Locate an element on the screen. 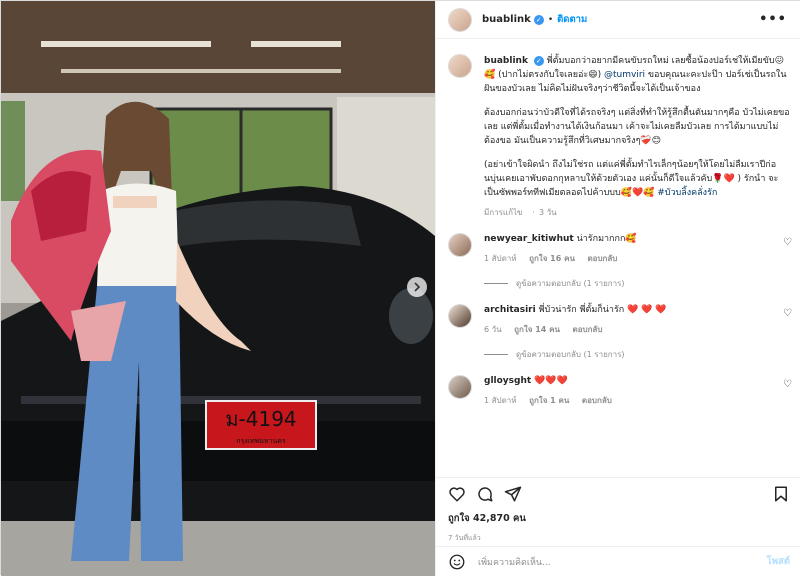 This screenshot has width=800, height=576. post-header: buablink ✓ • ติดตาม ••• is located at coordinates (618, 20).